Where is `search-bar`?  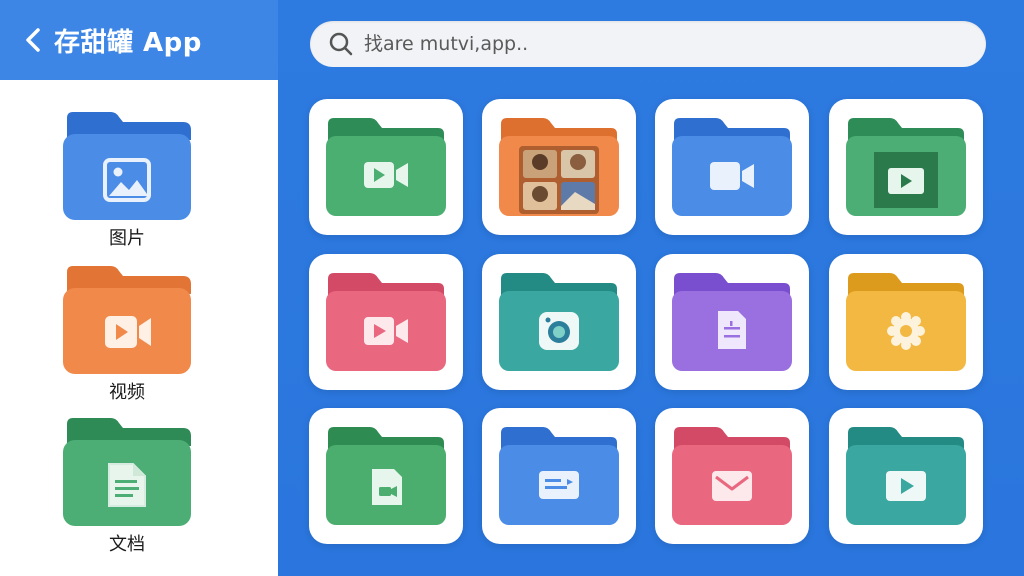
search-bar is located at coordinates (648, 44).